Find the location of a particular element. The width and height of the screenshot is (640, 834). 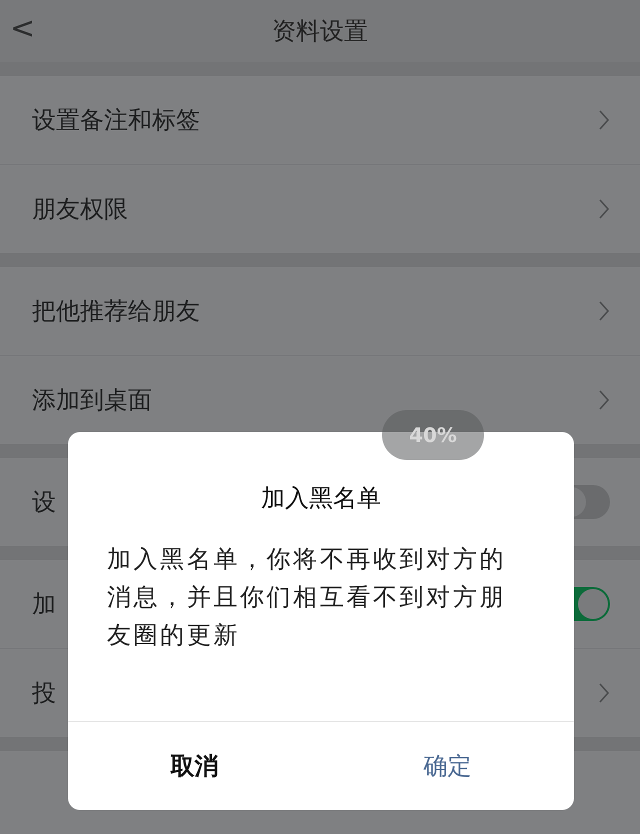

row-label: 把他推荐给朋友 is located at coordinates (116, 311).